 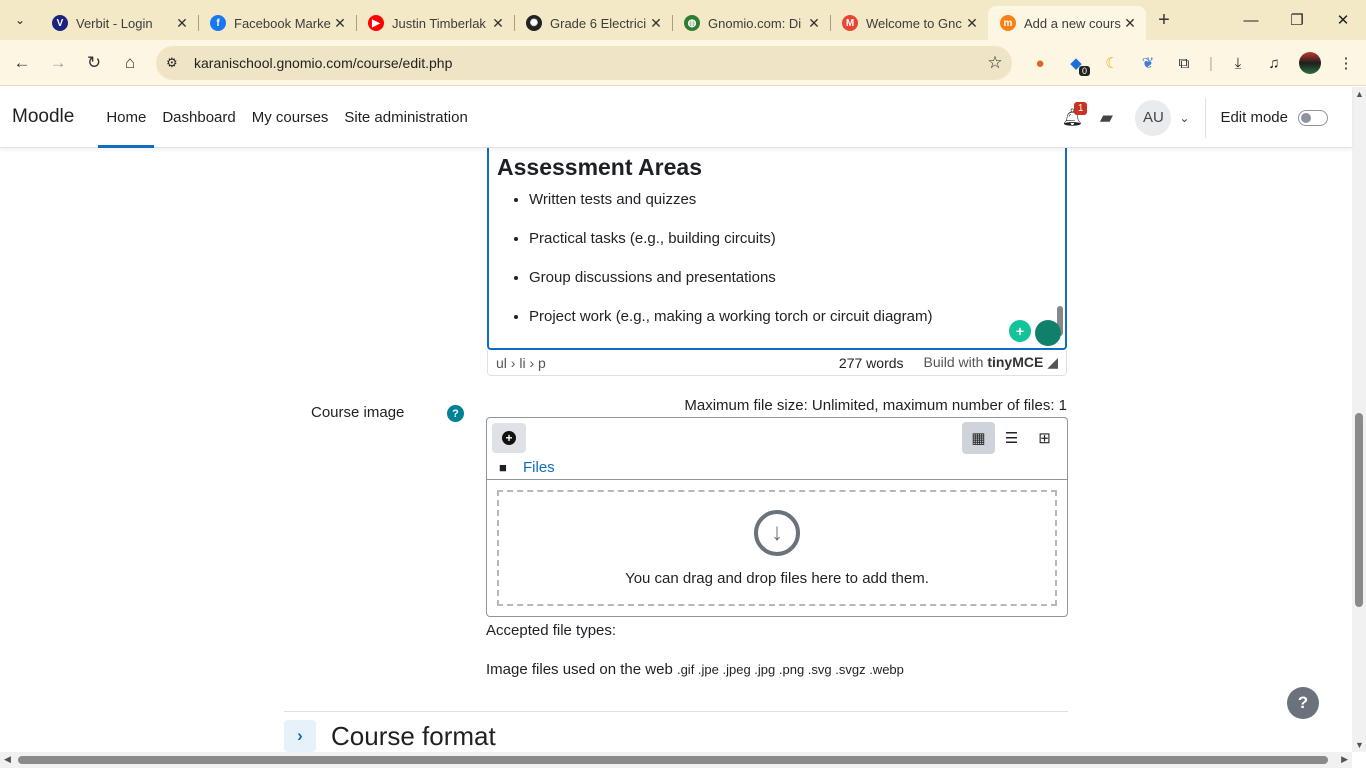 What do you see at coordinates (914, 23) in the screenshot?
I see `tab-title: Welcome to Gnc` at bounding box center [914, 23].